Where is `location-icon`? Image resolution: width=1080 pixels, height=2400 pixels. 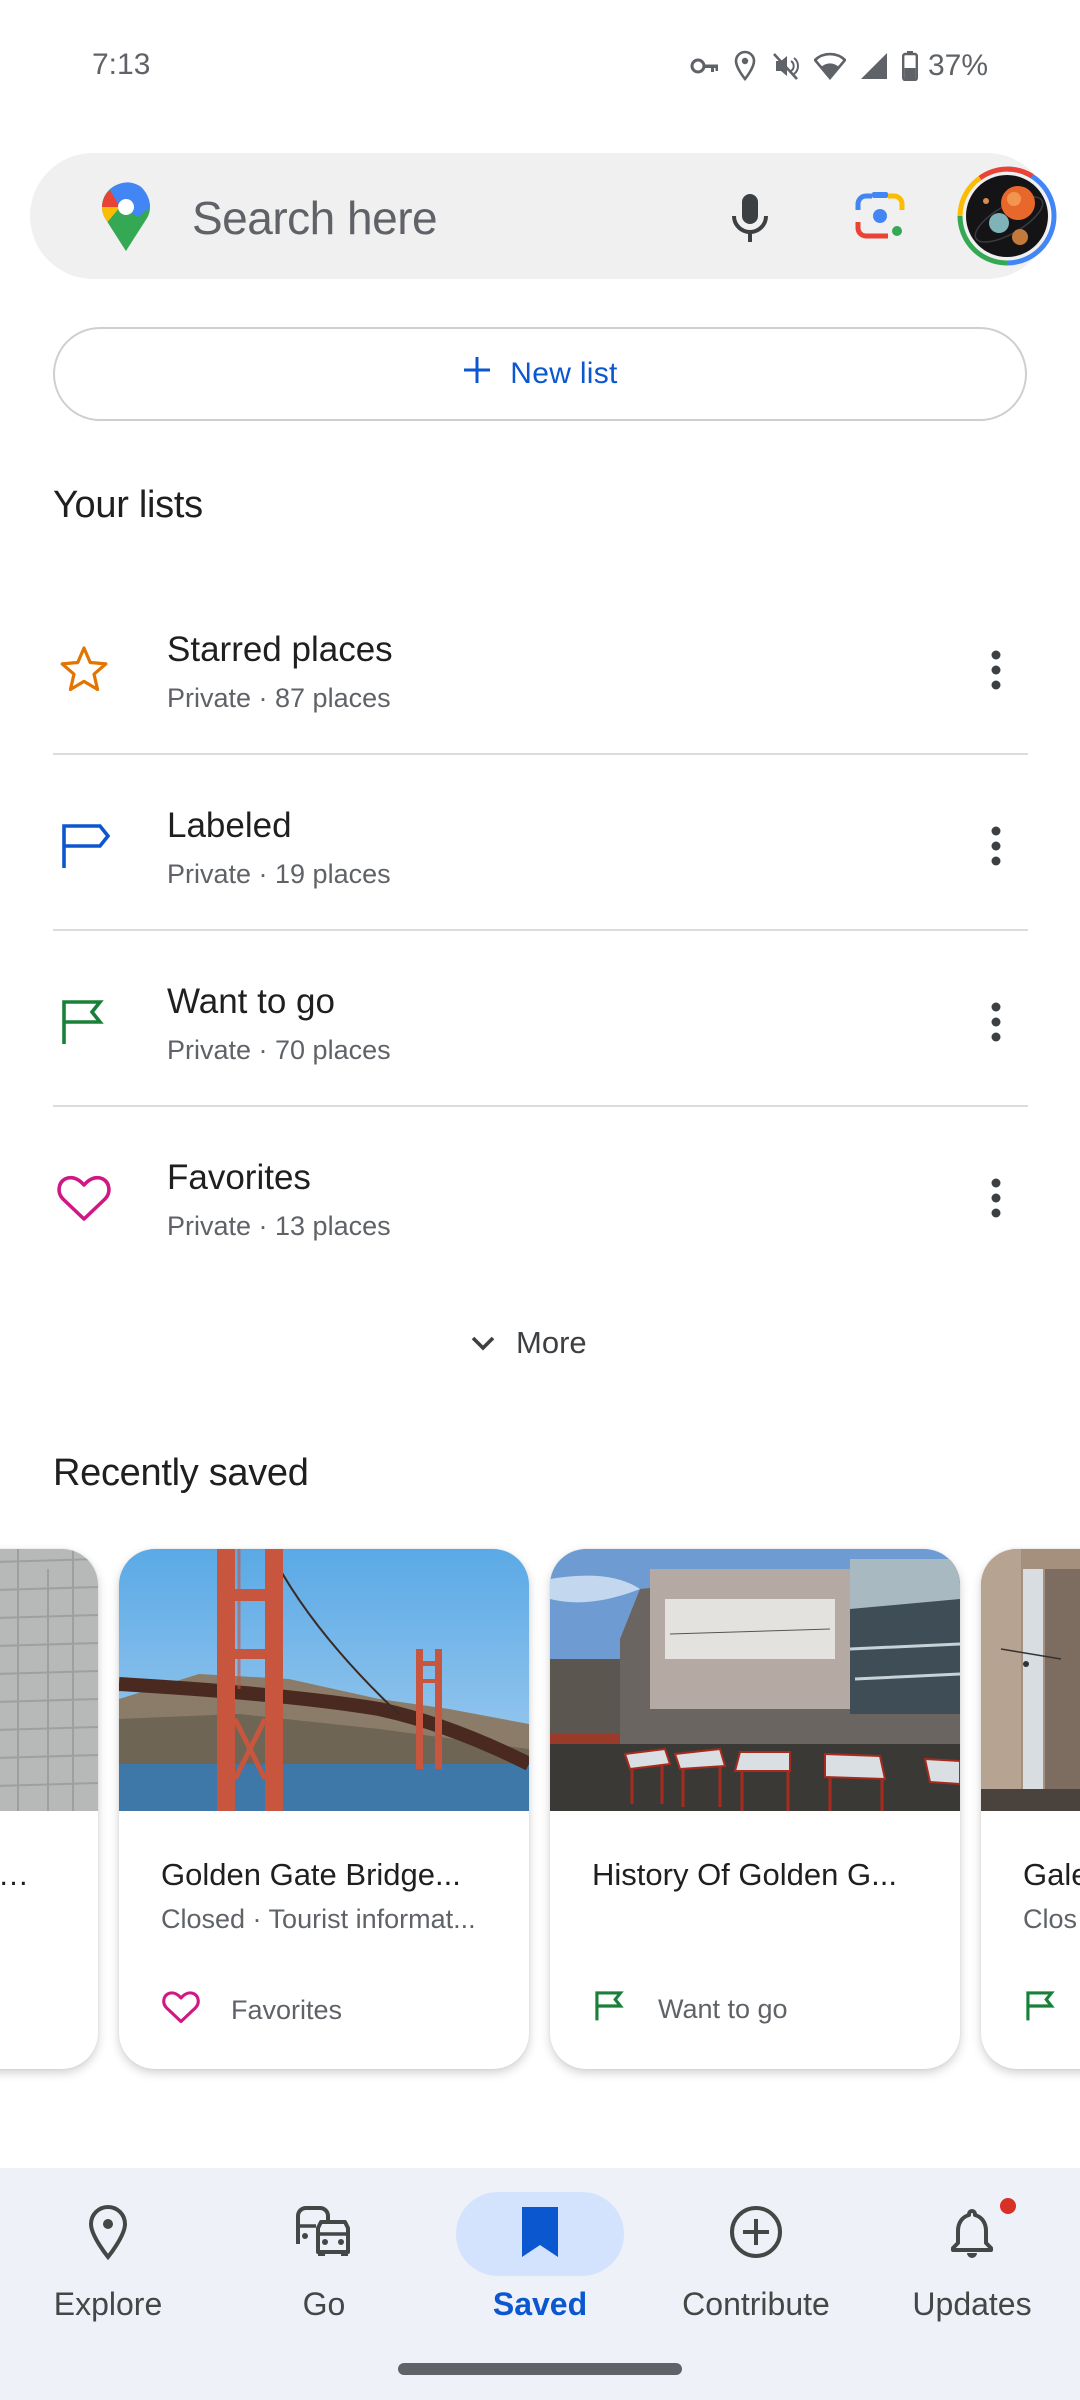
location-icon is located at coordinates (745, 66).